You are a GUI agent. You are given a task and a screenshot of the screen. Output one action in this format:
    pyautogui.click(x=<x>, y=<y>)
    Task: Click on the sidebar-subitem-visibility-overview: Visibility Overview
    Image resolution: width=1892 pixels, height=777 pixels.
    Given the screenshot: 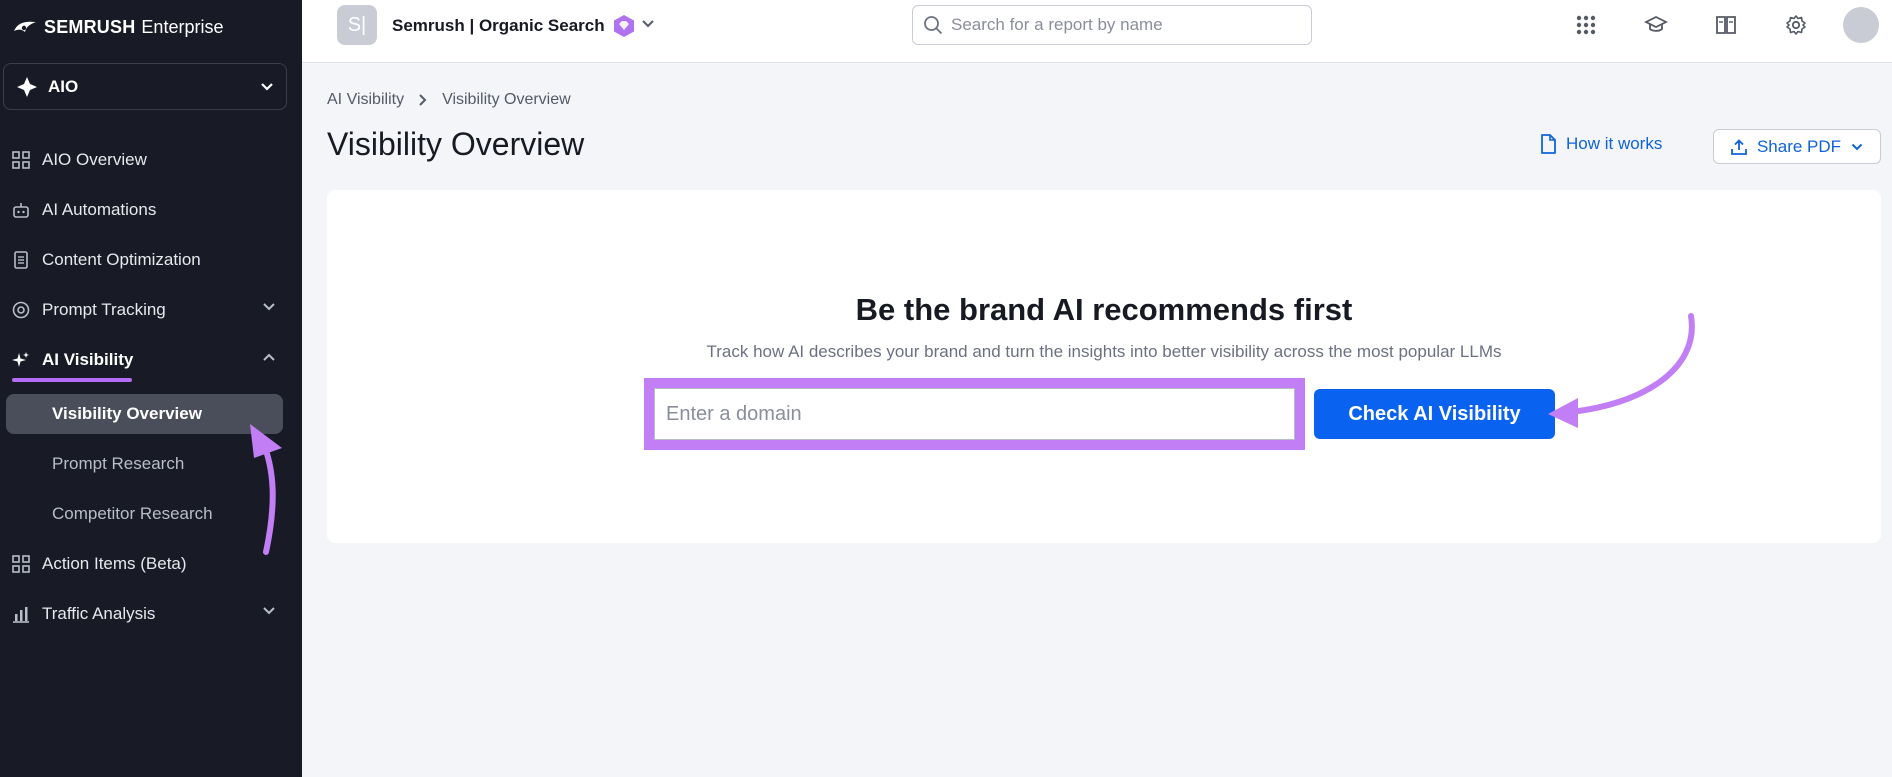 What is the action you would take?
    pyautogui.click(x=144, y=414)
    